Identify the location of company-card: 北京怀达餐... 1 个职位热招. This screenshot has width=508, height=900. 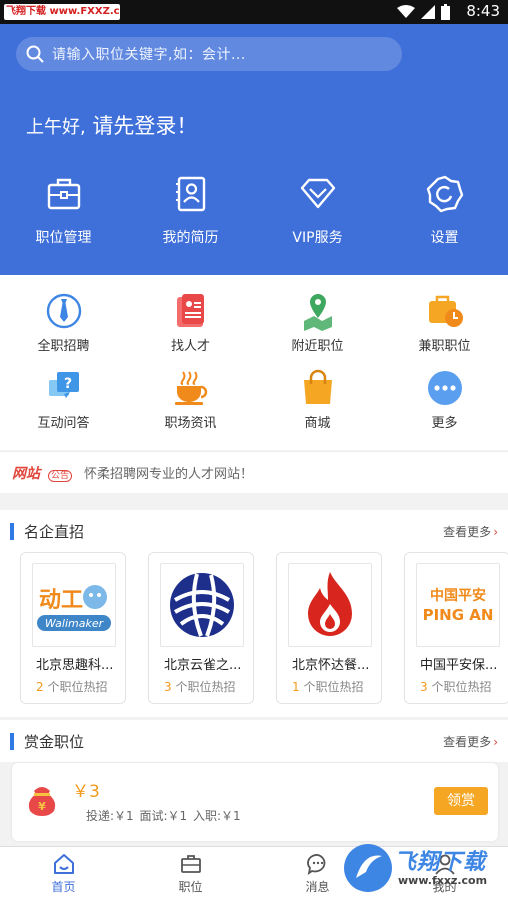
(329, 628).